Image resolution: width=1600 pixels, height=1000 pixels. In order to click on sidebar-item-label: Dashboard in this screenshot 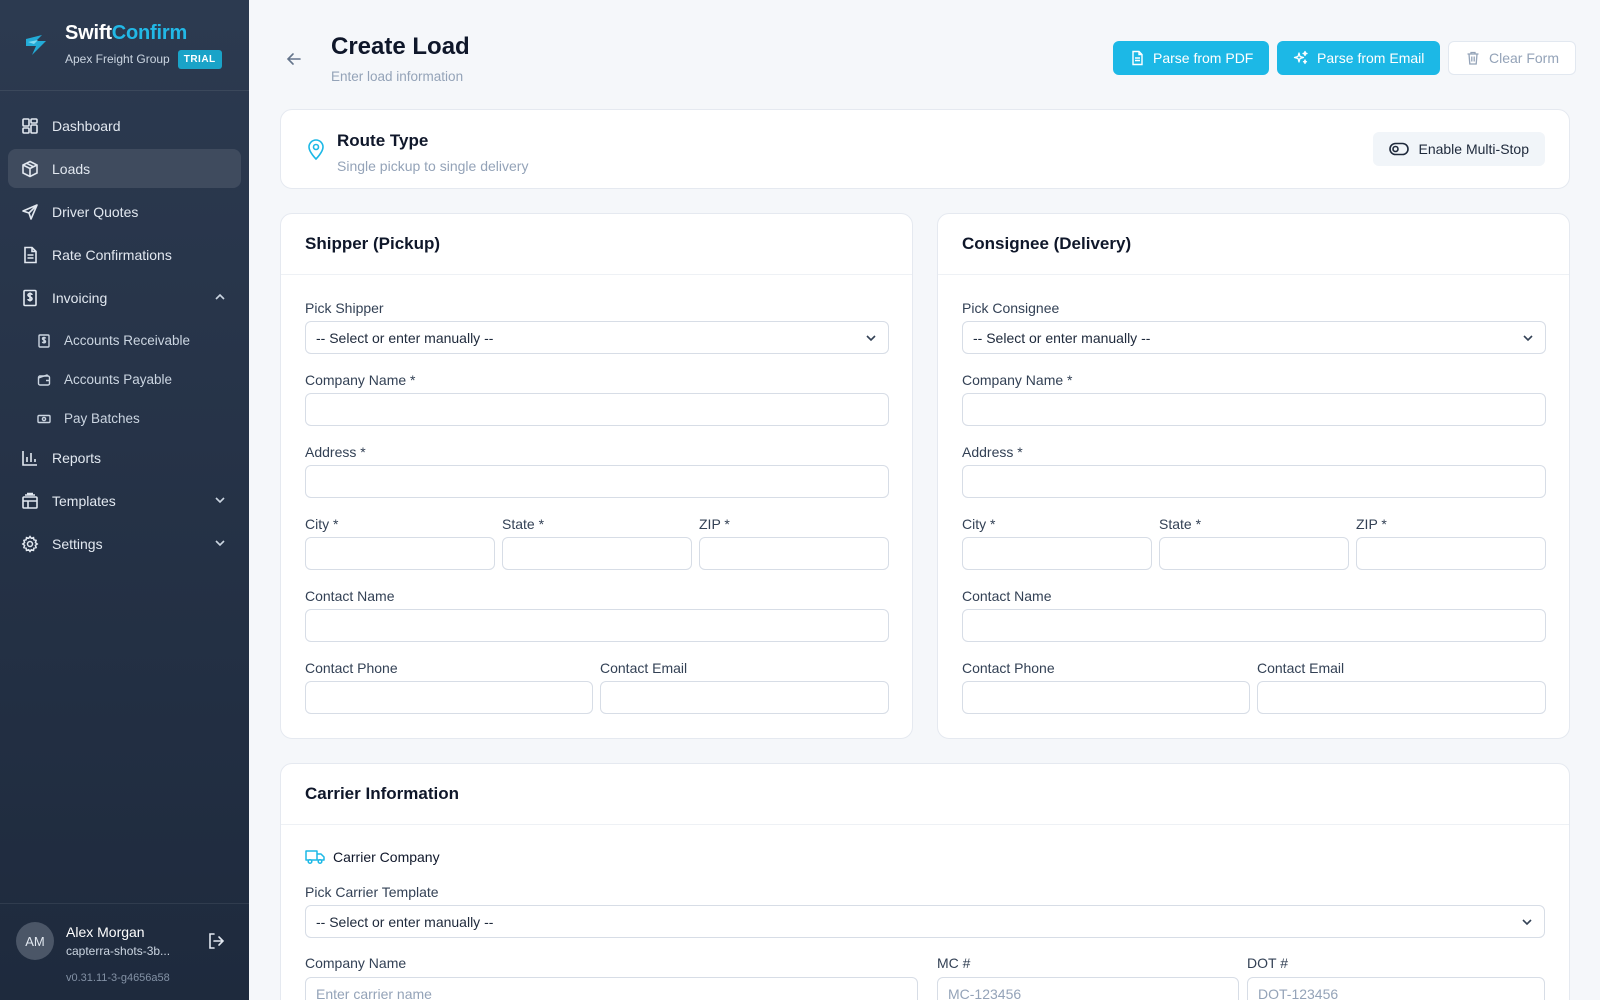, I will do `click(86, 125)`.